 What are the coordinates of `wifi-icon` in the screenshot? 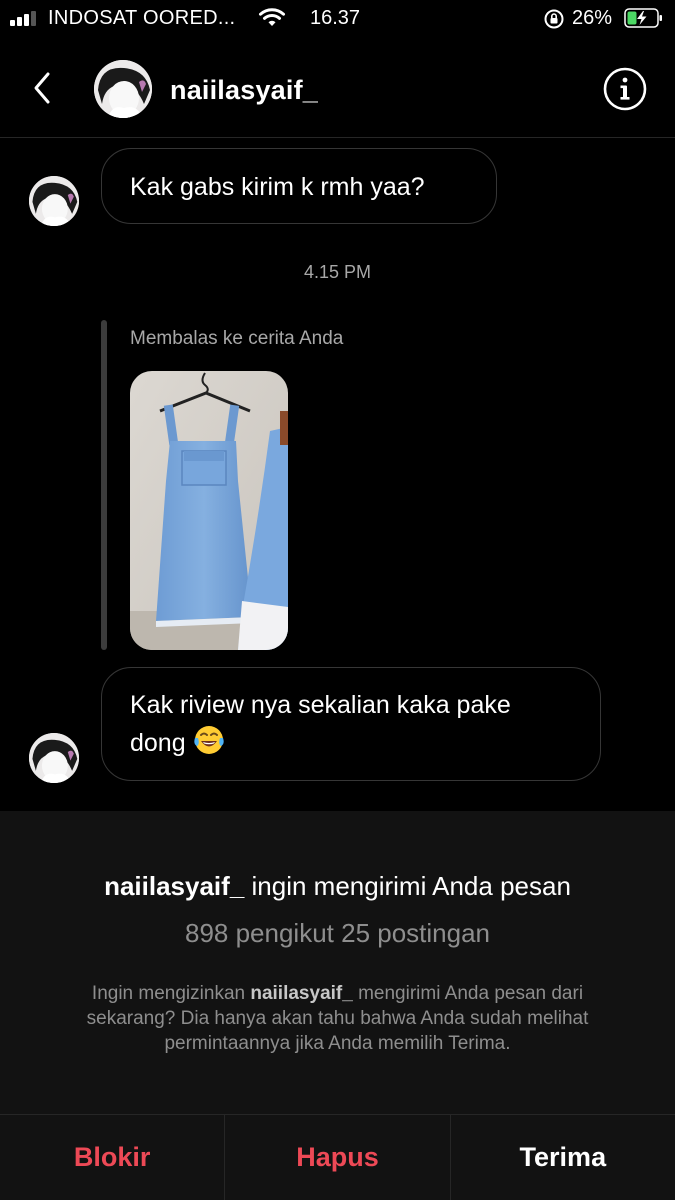 It's located at (272, 17).